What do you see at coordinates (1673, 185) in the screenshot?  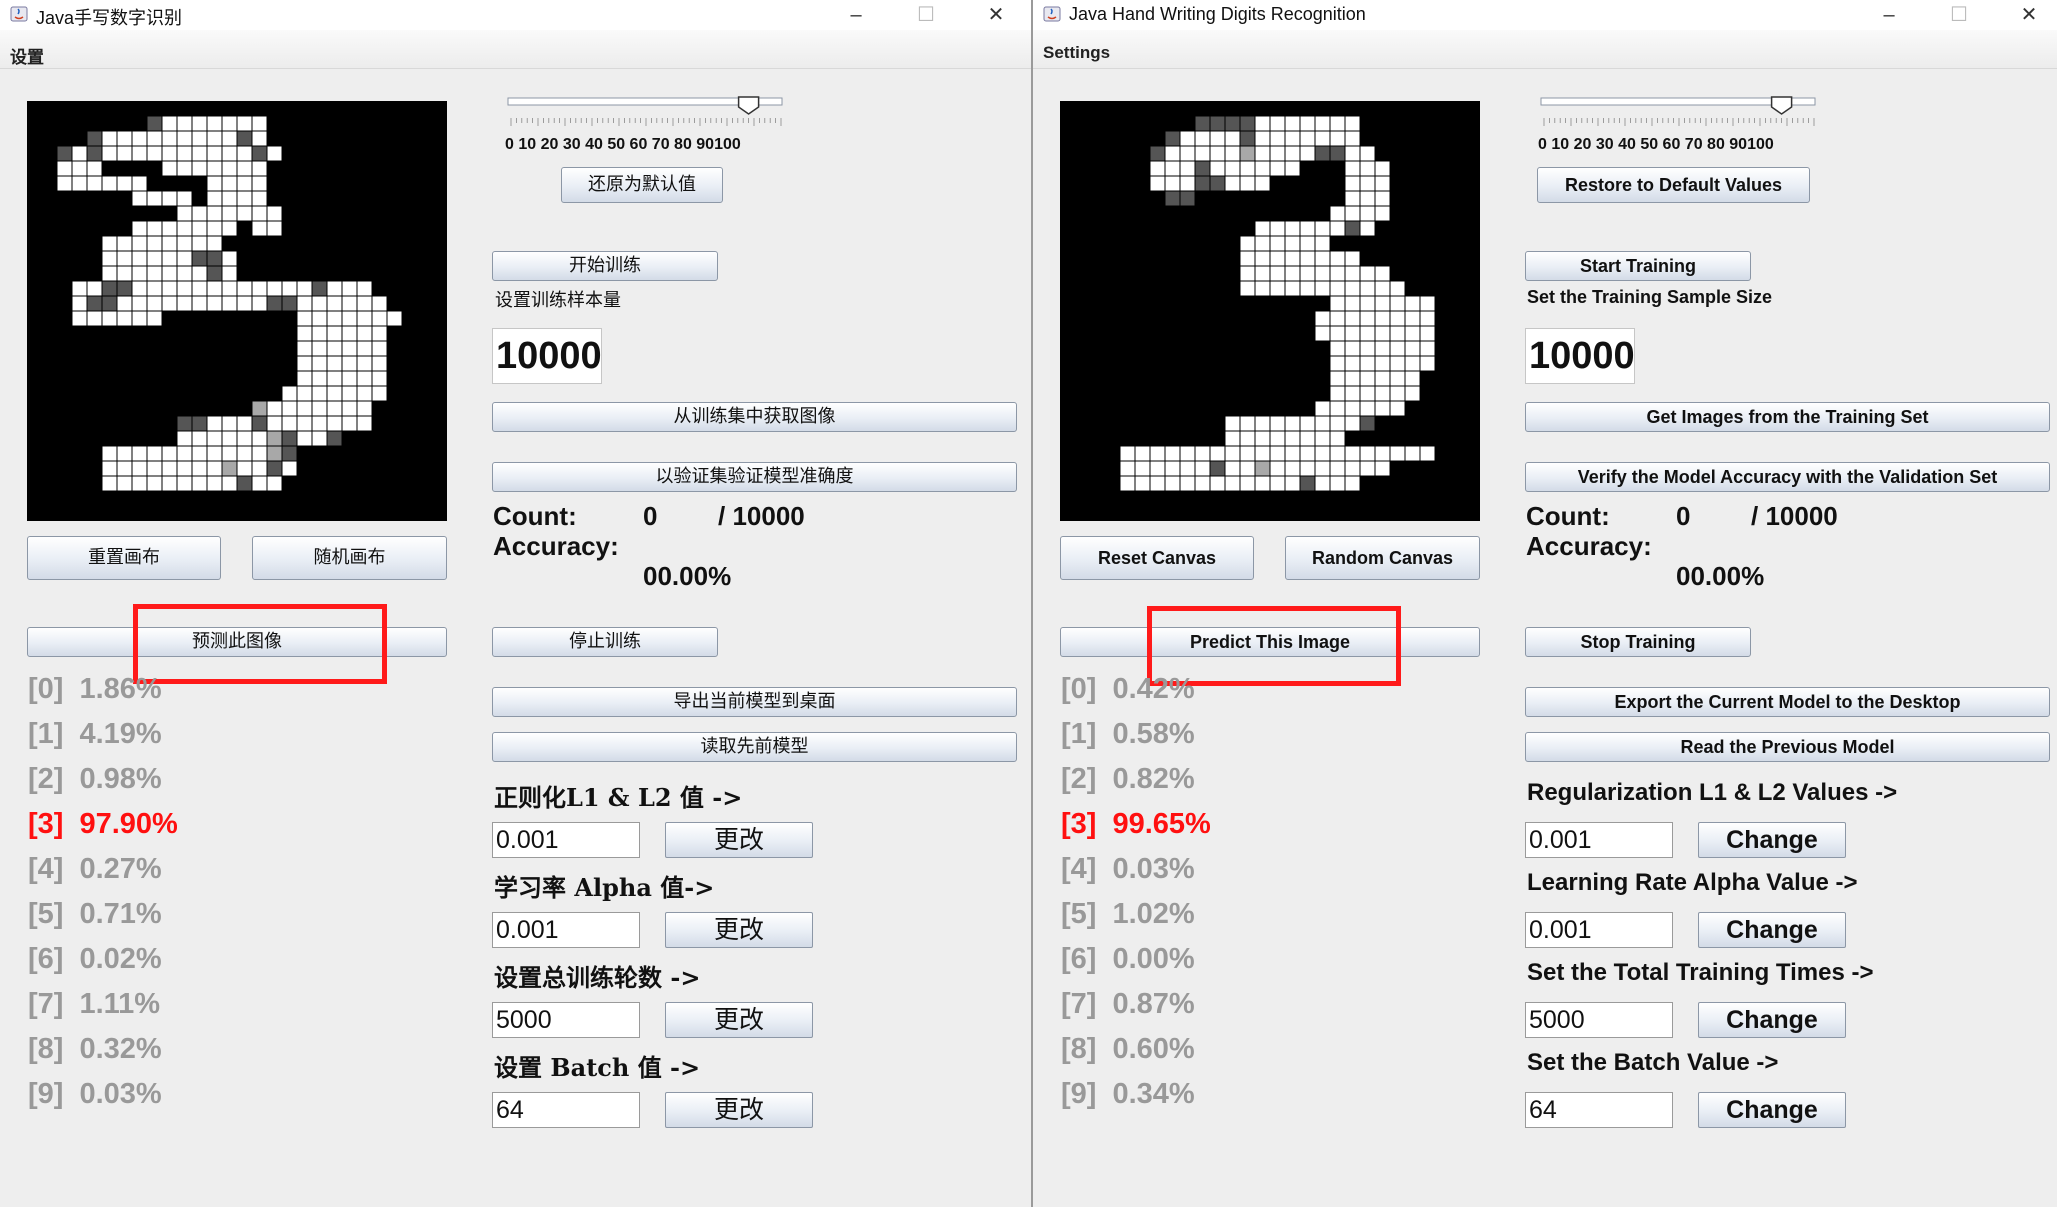 I see `restore-defaults-button: Restore to Default Values` at bounding box center [1673, 185].